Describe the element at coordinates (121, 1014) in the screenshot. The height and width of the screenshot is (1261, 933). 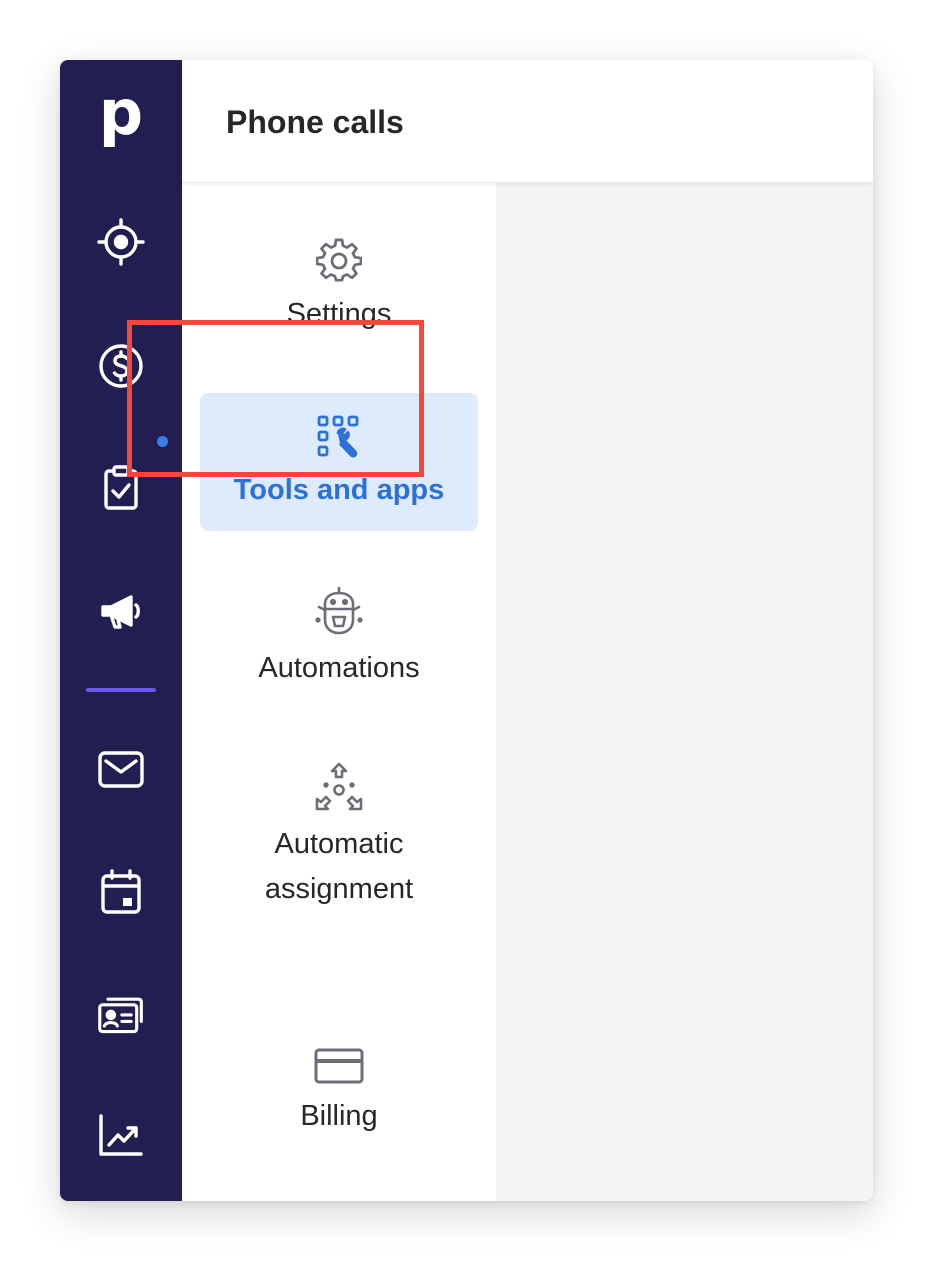
I see `contacts-cards-icon` at that location.